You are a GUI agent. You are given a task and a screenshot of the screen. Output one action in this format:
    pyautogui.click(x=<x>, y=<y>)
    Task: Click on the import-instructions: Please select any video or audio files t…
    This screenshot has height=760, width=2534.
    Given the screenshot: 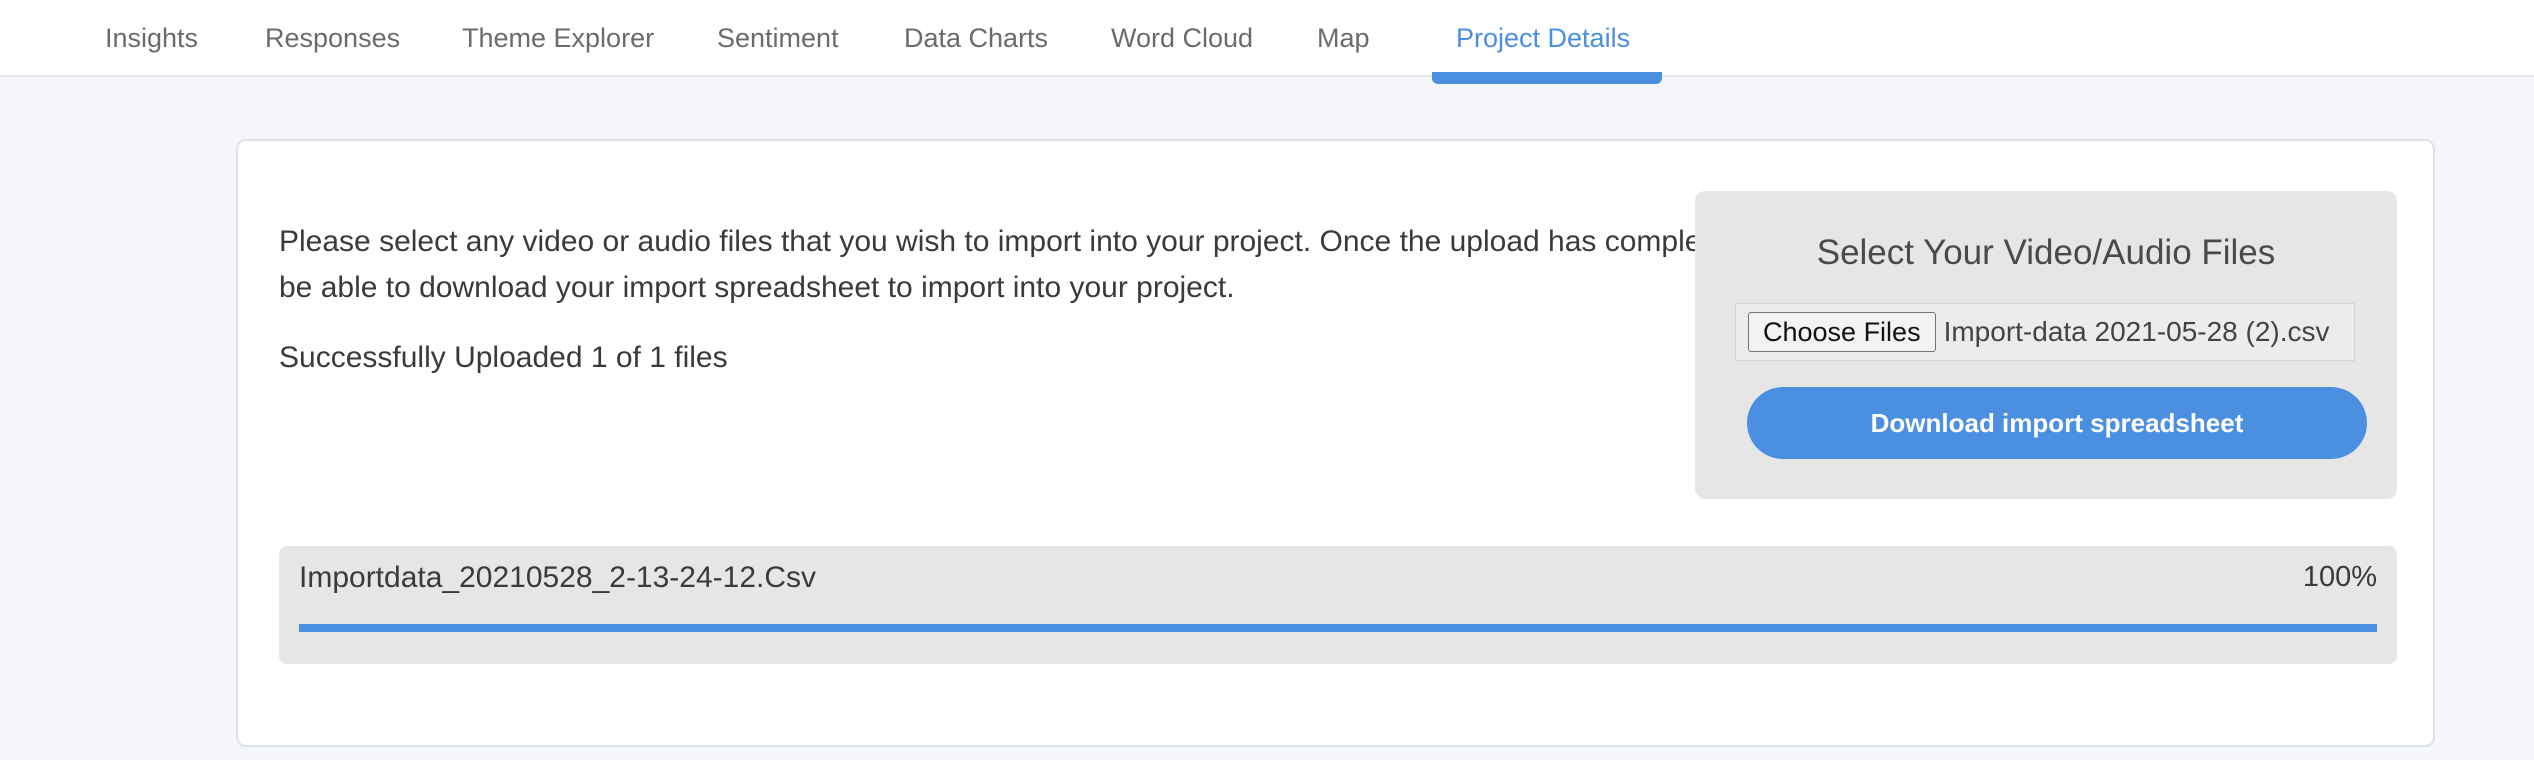 What is the action you would take?
    pyautogui.click(x=1069, y=264)
    